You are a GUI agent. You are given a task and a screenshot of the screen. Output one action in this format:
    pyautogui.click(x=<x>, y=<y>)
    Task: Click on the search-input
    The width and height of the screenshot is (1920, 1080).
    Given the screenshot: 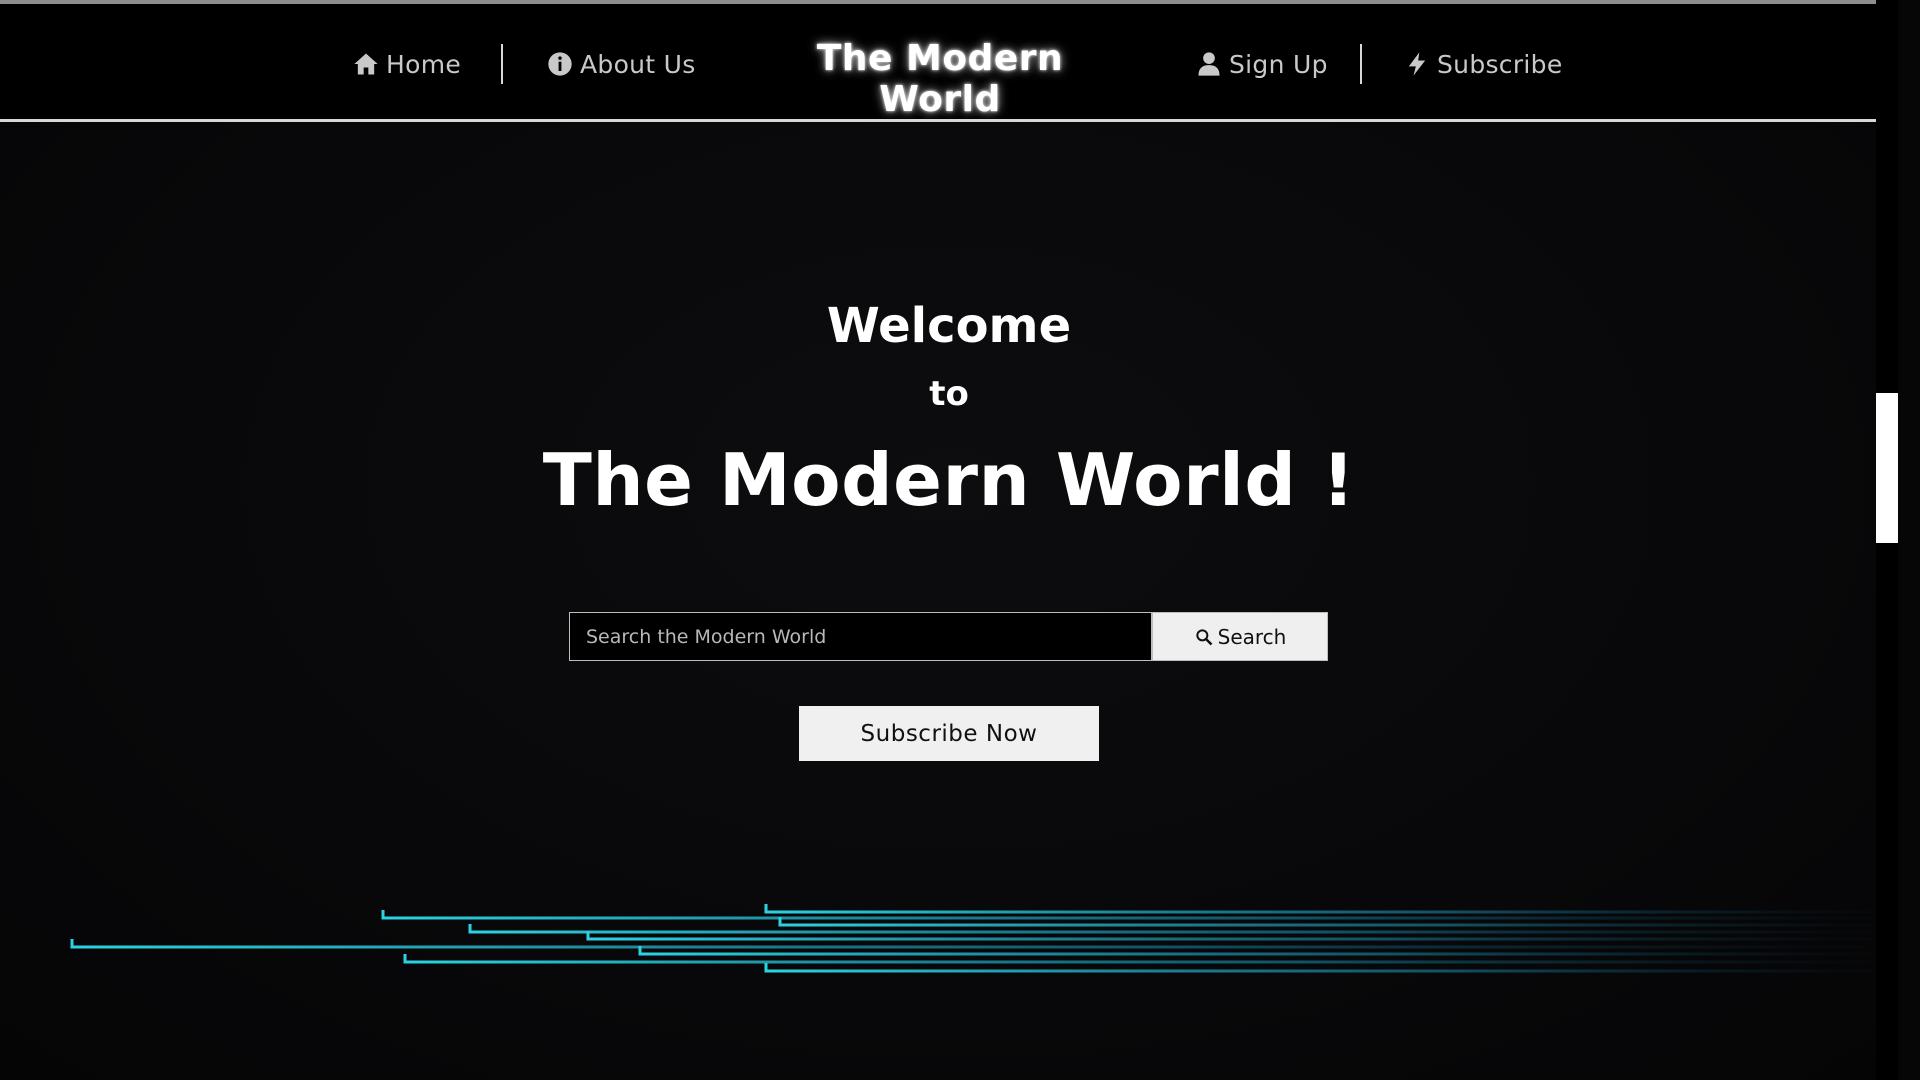 What is the action you would take?
    pyautogui.click(x=860, y=636)
    